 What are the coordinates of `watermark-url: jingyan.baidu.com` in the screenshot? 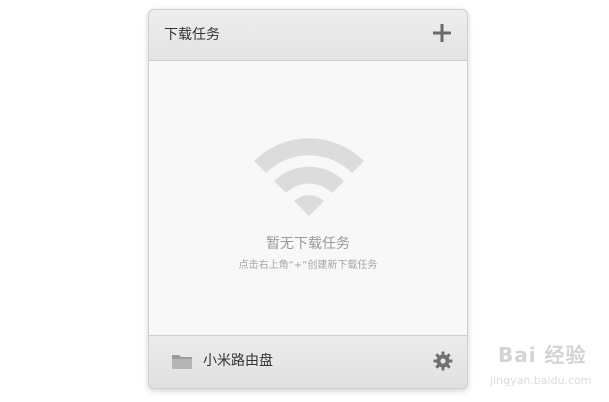 It's located at (541, 380).